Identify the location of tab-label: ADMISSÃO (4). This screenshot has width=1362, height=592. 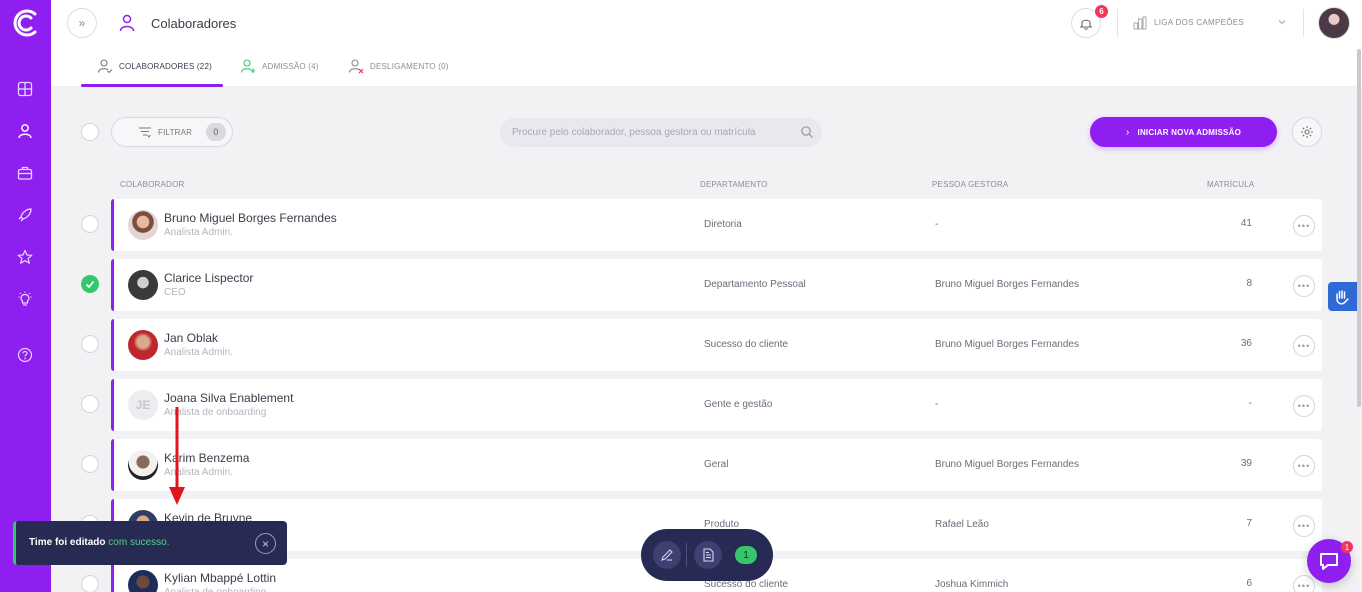
(290, 66).